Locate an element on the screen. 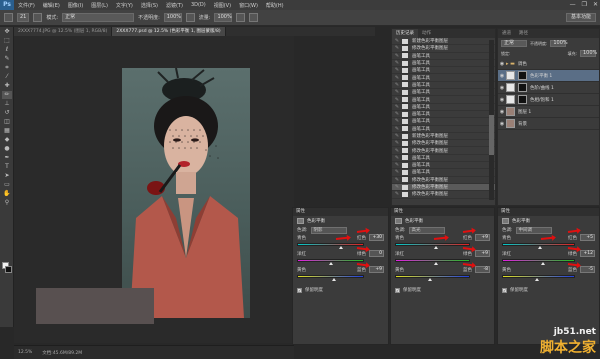 Image resolution: width=600 pixels, height=359 pixels. path-select-icon: ➤ is located at coordinates (7, 176).